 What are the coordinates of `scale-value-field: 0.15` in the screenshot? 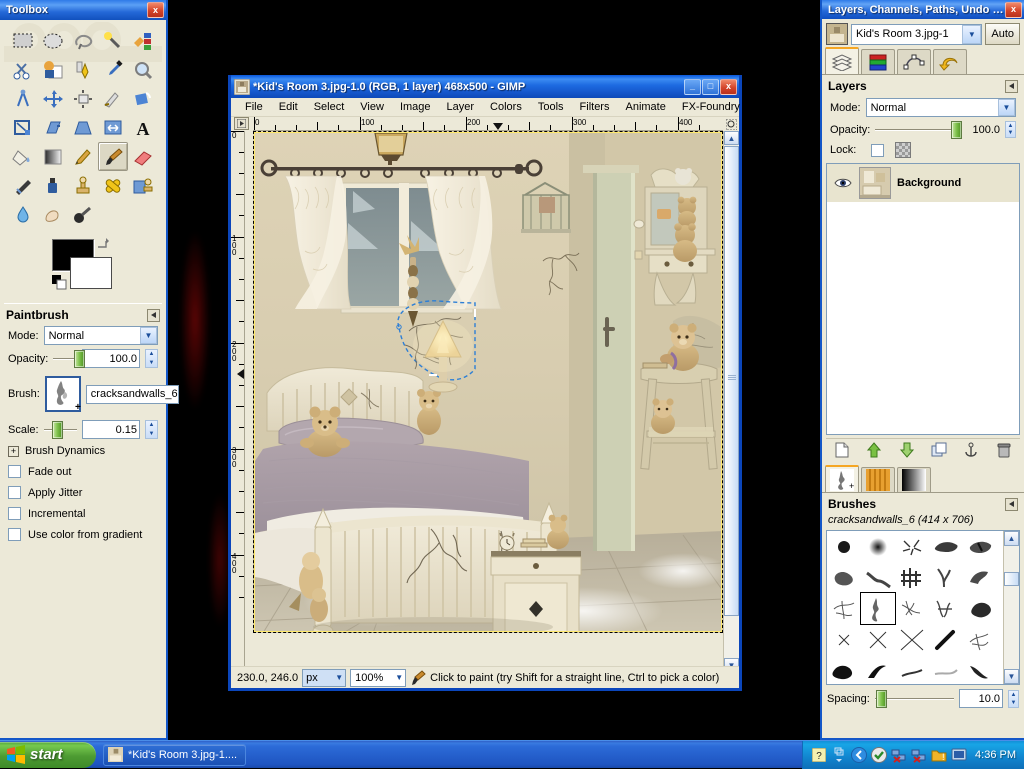 It's located at (111, 429).